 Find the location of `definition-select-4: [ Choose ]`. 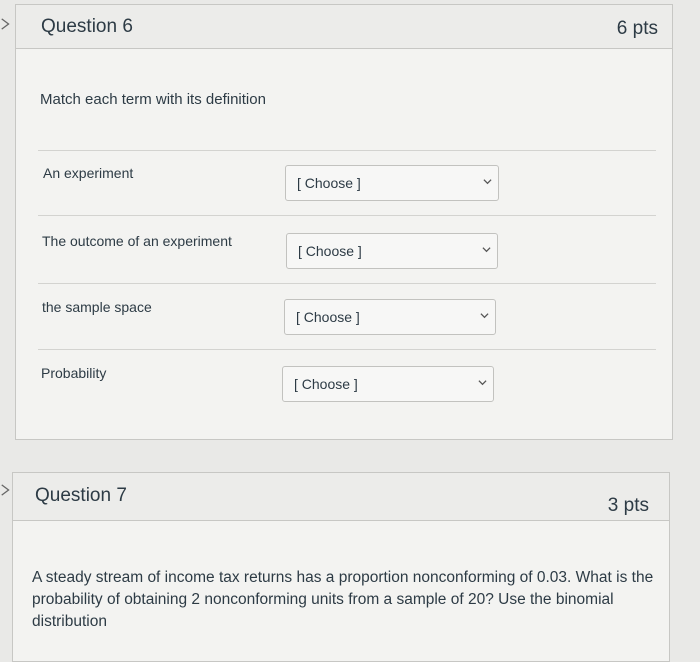

definition-select-4: [ Choose ] is located at coordinates (388, 384).